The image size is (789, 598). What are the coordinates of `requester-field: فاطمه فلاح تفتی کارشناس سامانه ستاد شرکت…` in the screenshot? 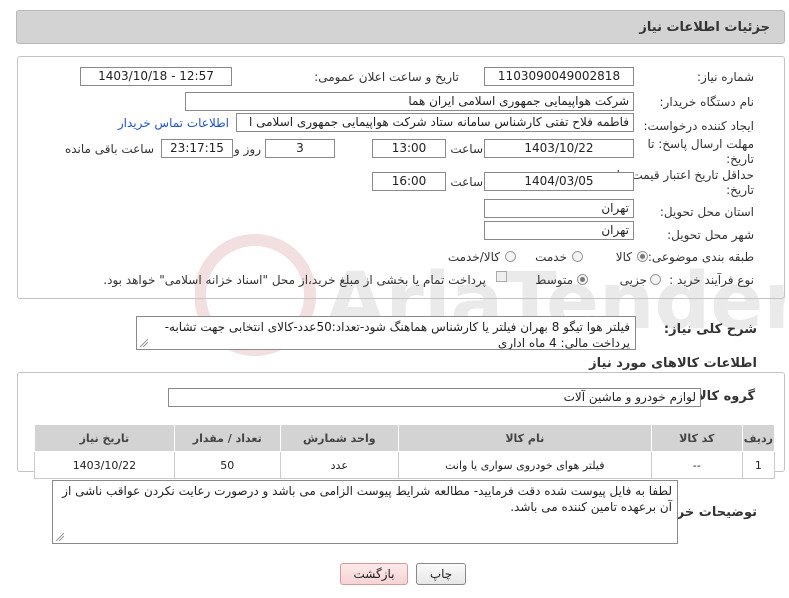 It's located at (435, 122).